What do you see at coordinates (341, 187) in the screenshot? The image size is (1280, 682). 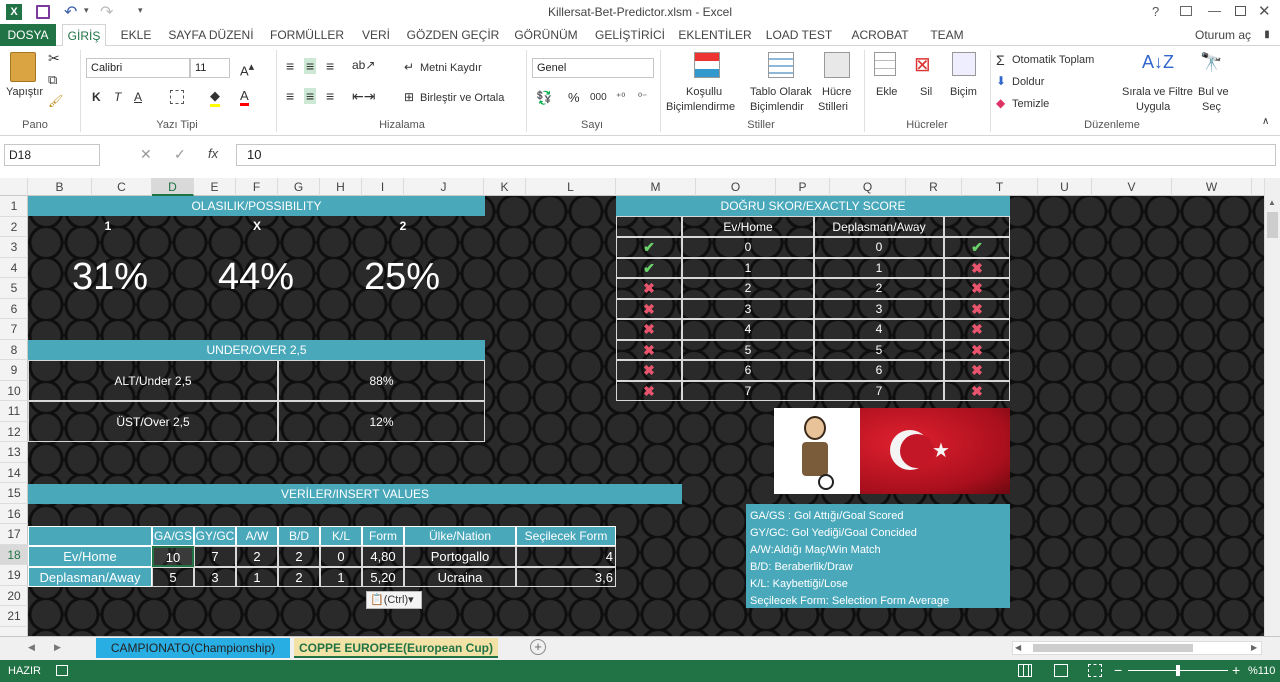 I see `column-header-H: H` at bounding box center [341, 187].